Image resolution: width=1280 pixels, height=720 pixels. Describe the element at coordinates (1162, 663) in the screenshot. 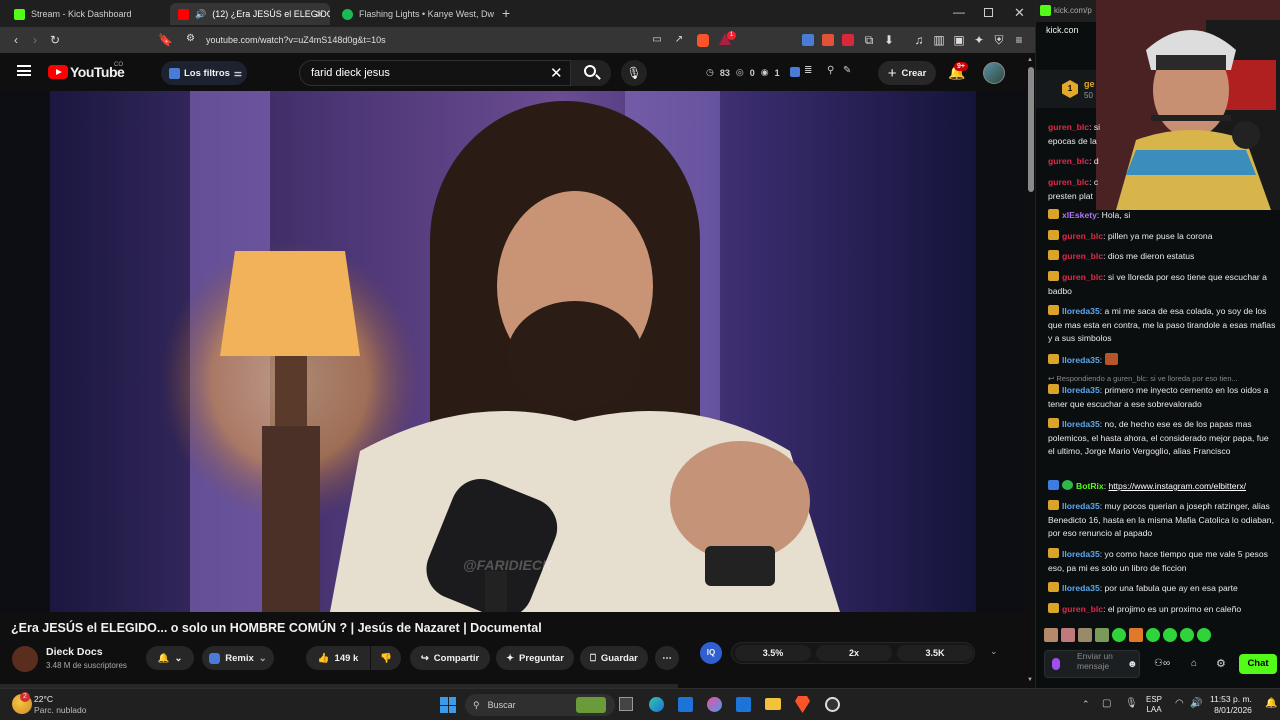

I see `points-icon: ⚇∞` at that location.